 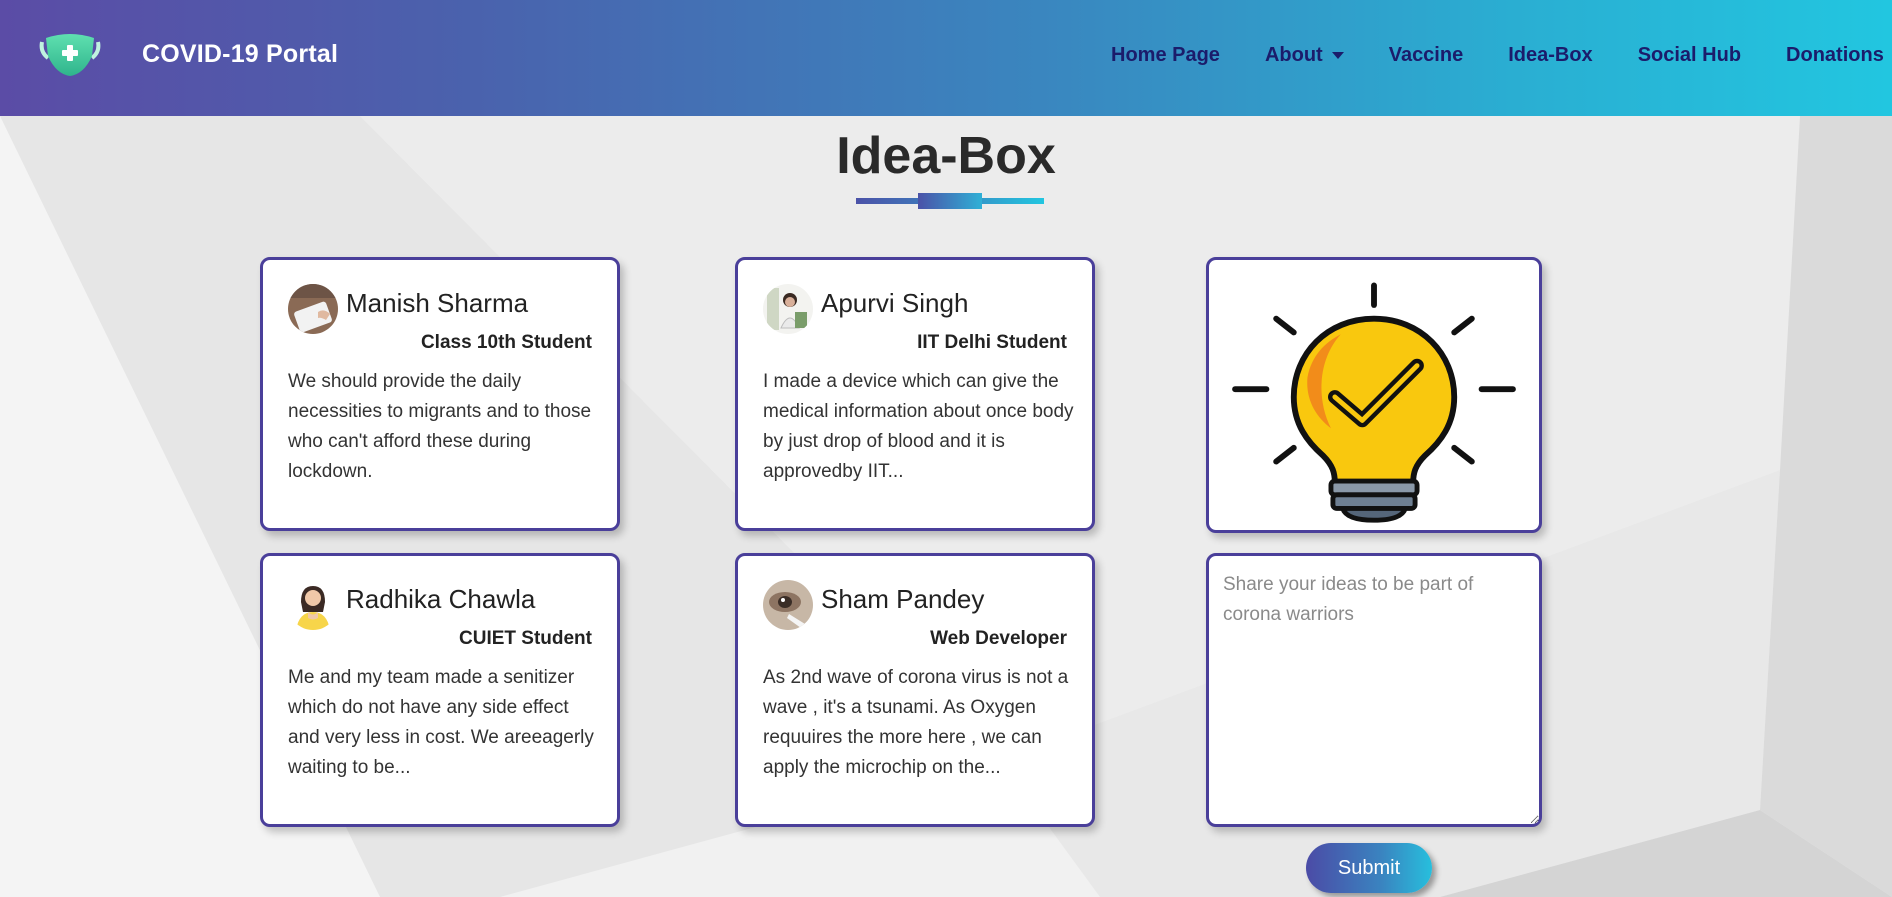 I want to click on nav-idea-box: Idea-Box, so click(x=1550, y=55).